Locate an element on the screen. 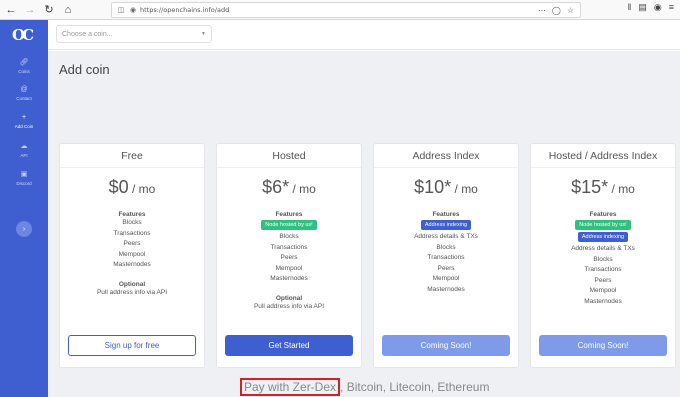 The width and height of the screenshot is (680, 397). account-icon: ◉ is located at coordinates (658, 7).